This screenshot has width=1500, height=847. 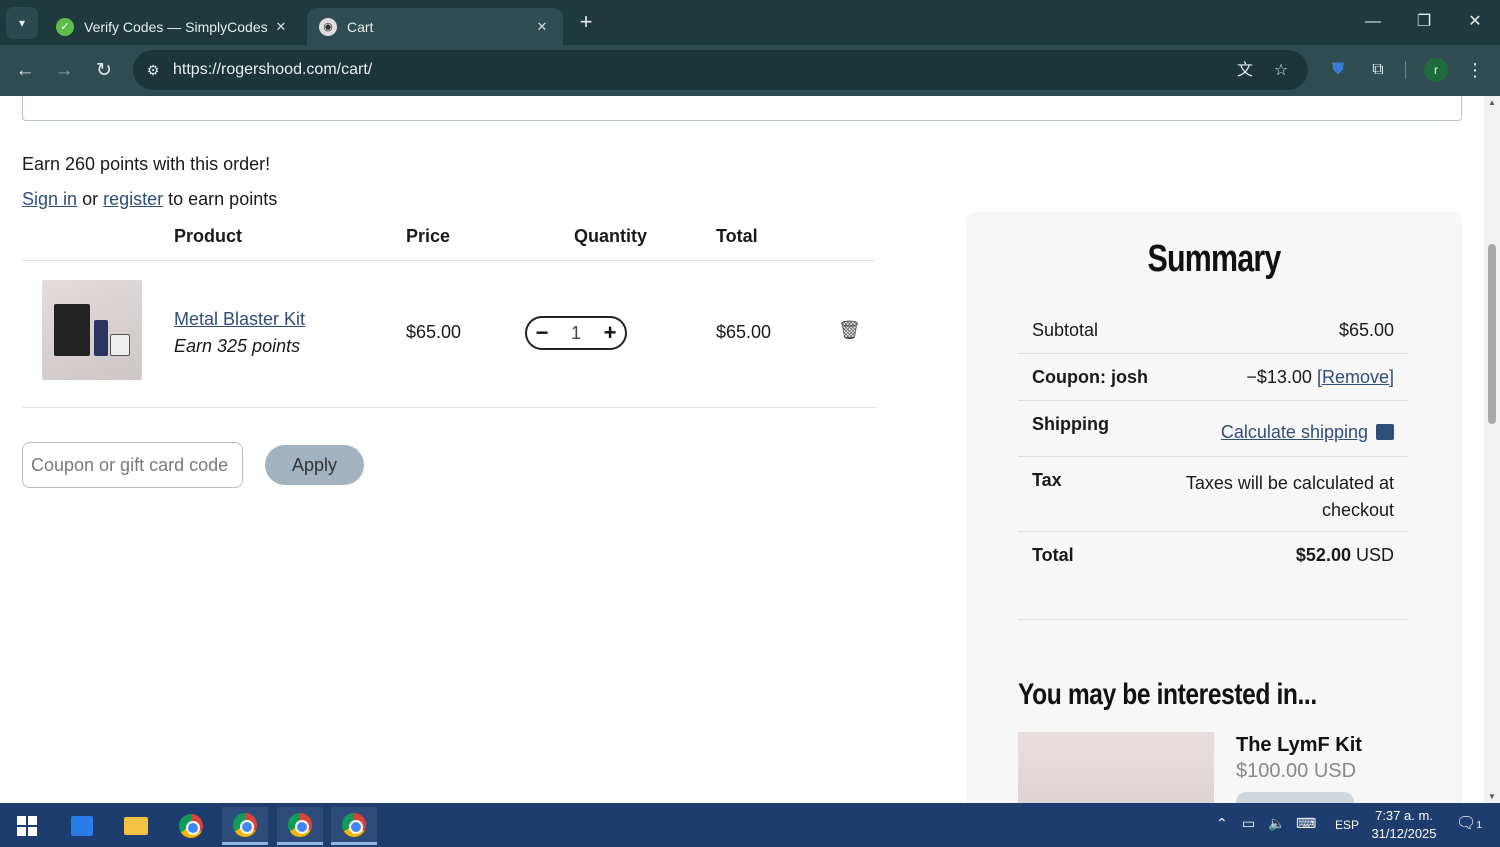 I want to click on subtotal-label: Subtotal, so click(x=1065, y=330).